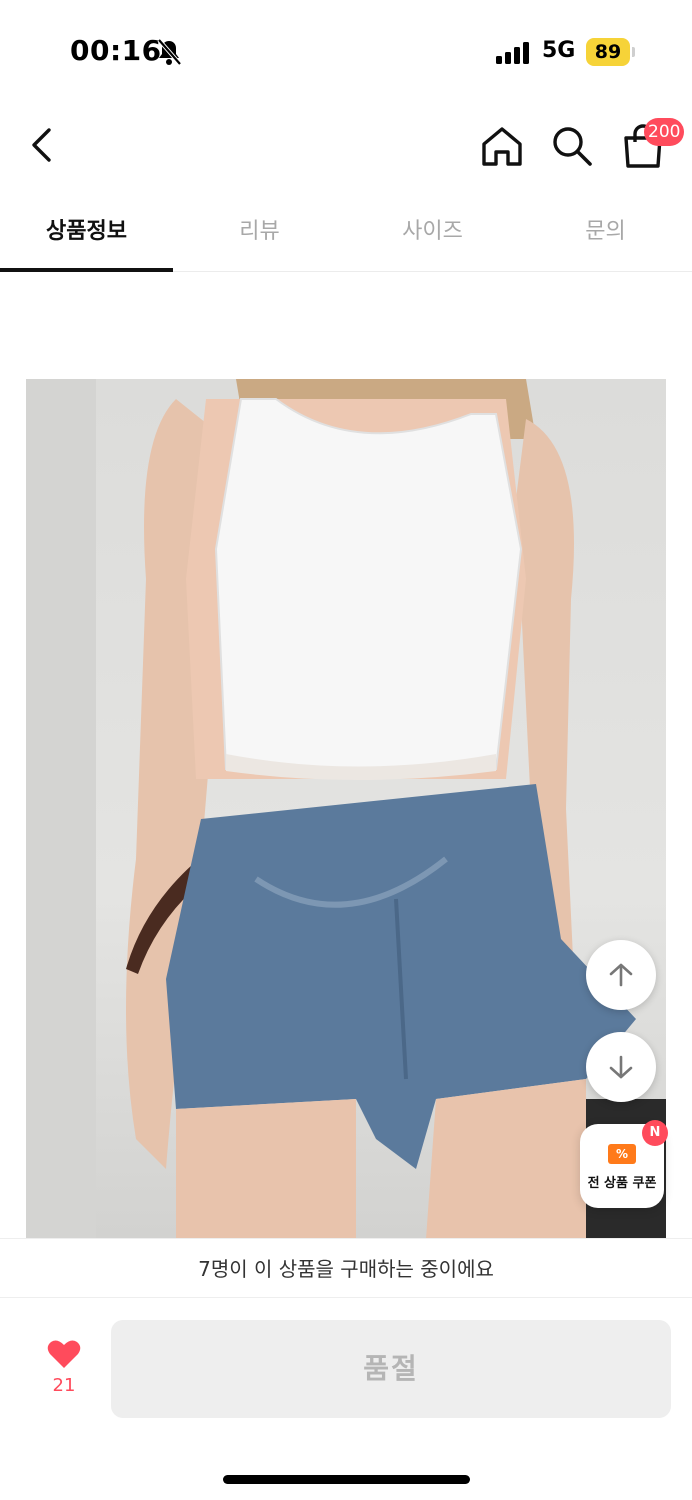 Image resolution: width=692 pixels, height=1500 pixels. What do you see at coordinates (169, 52) in the screenshot?
I see `bell-off-icon` at bounding box center [169, 52].